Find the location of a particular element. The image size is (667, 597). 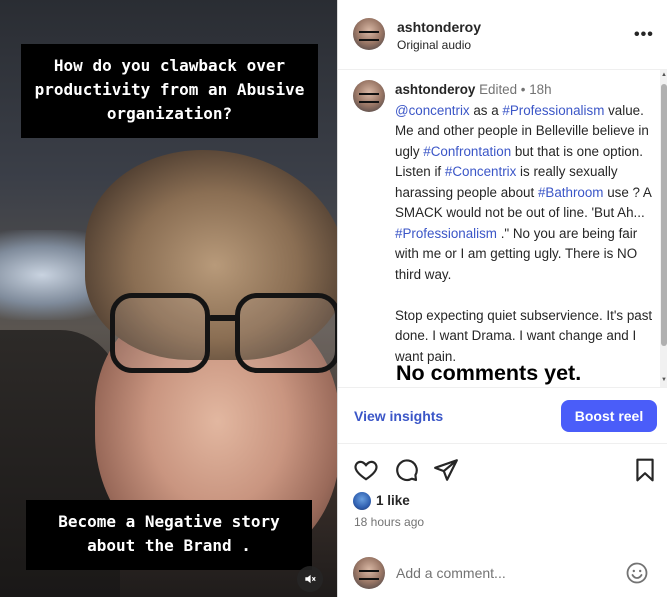

caption-text-segment: as a is located at coordinates (486, 110).